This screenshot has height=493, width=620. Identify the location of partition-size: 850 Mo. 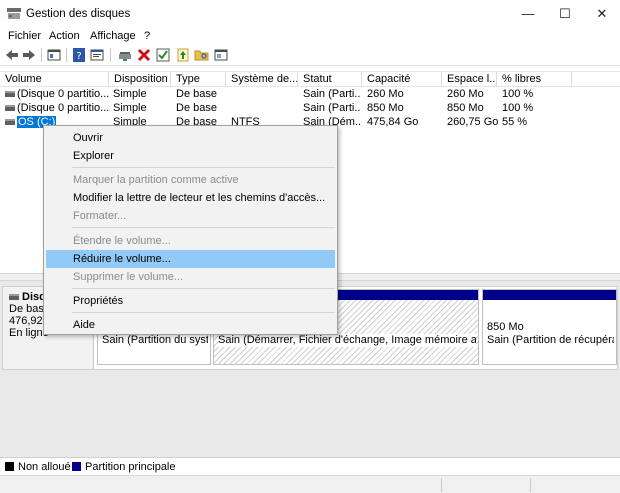
(505, 327).